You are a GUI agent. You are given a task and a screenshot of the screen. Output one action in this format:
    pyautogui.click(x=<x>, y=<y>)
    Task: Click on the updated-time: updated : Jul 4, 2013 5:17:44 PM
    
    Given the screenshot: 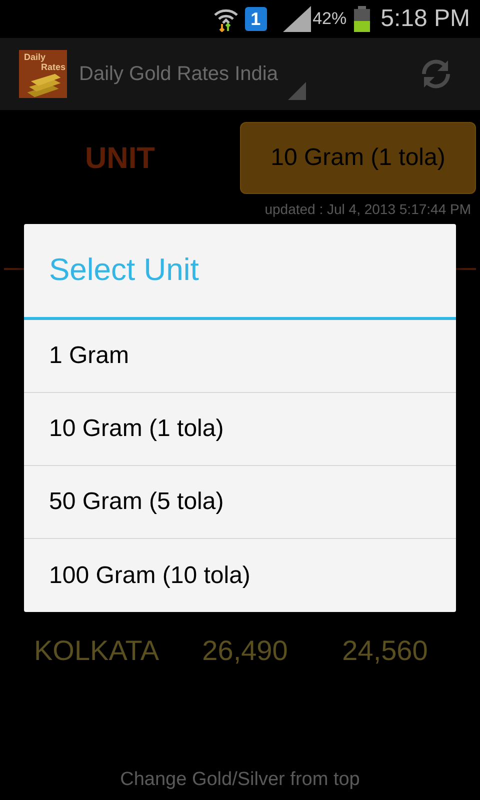 What is the action you would take?
    pyautogui.click(x=367, y=209)
    